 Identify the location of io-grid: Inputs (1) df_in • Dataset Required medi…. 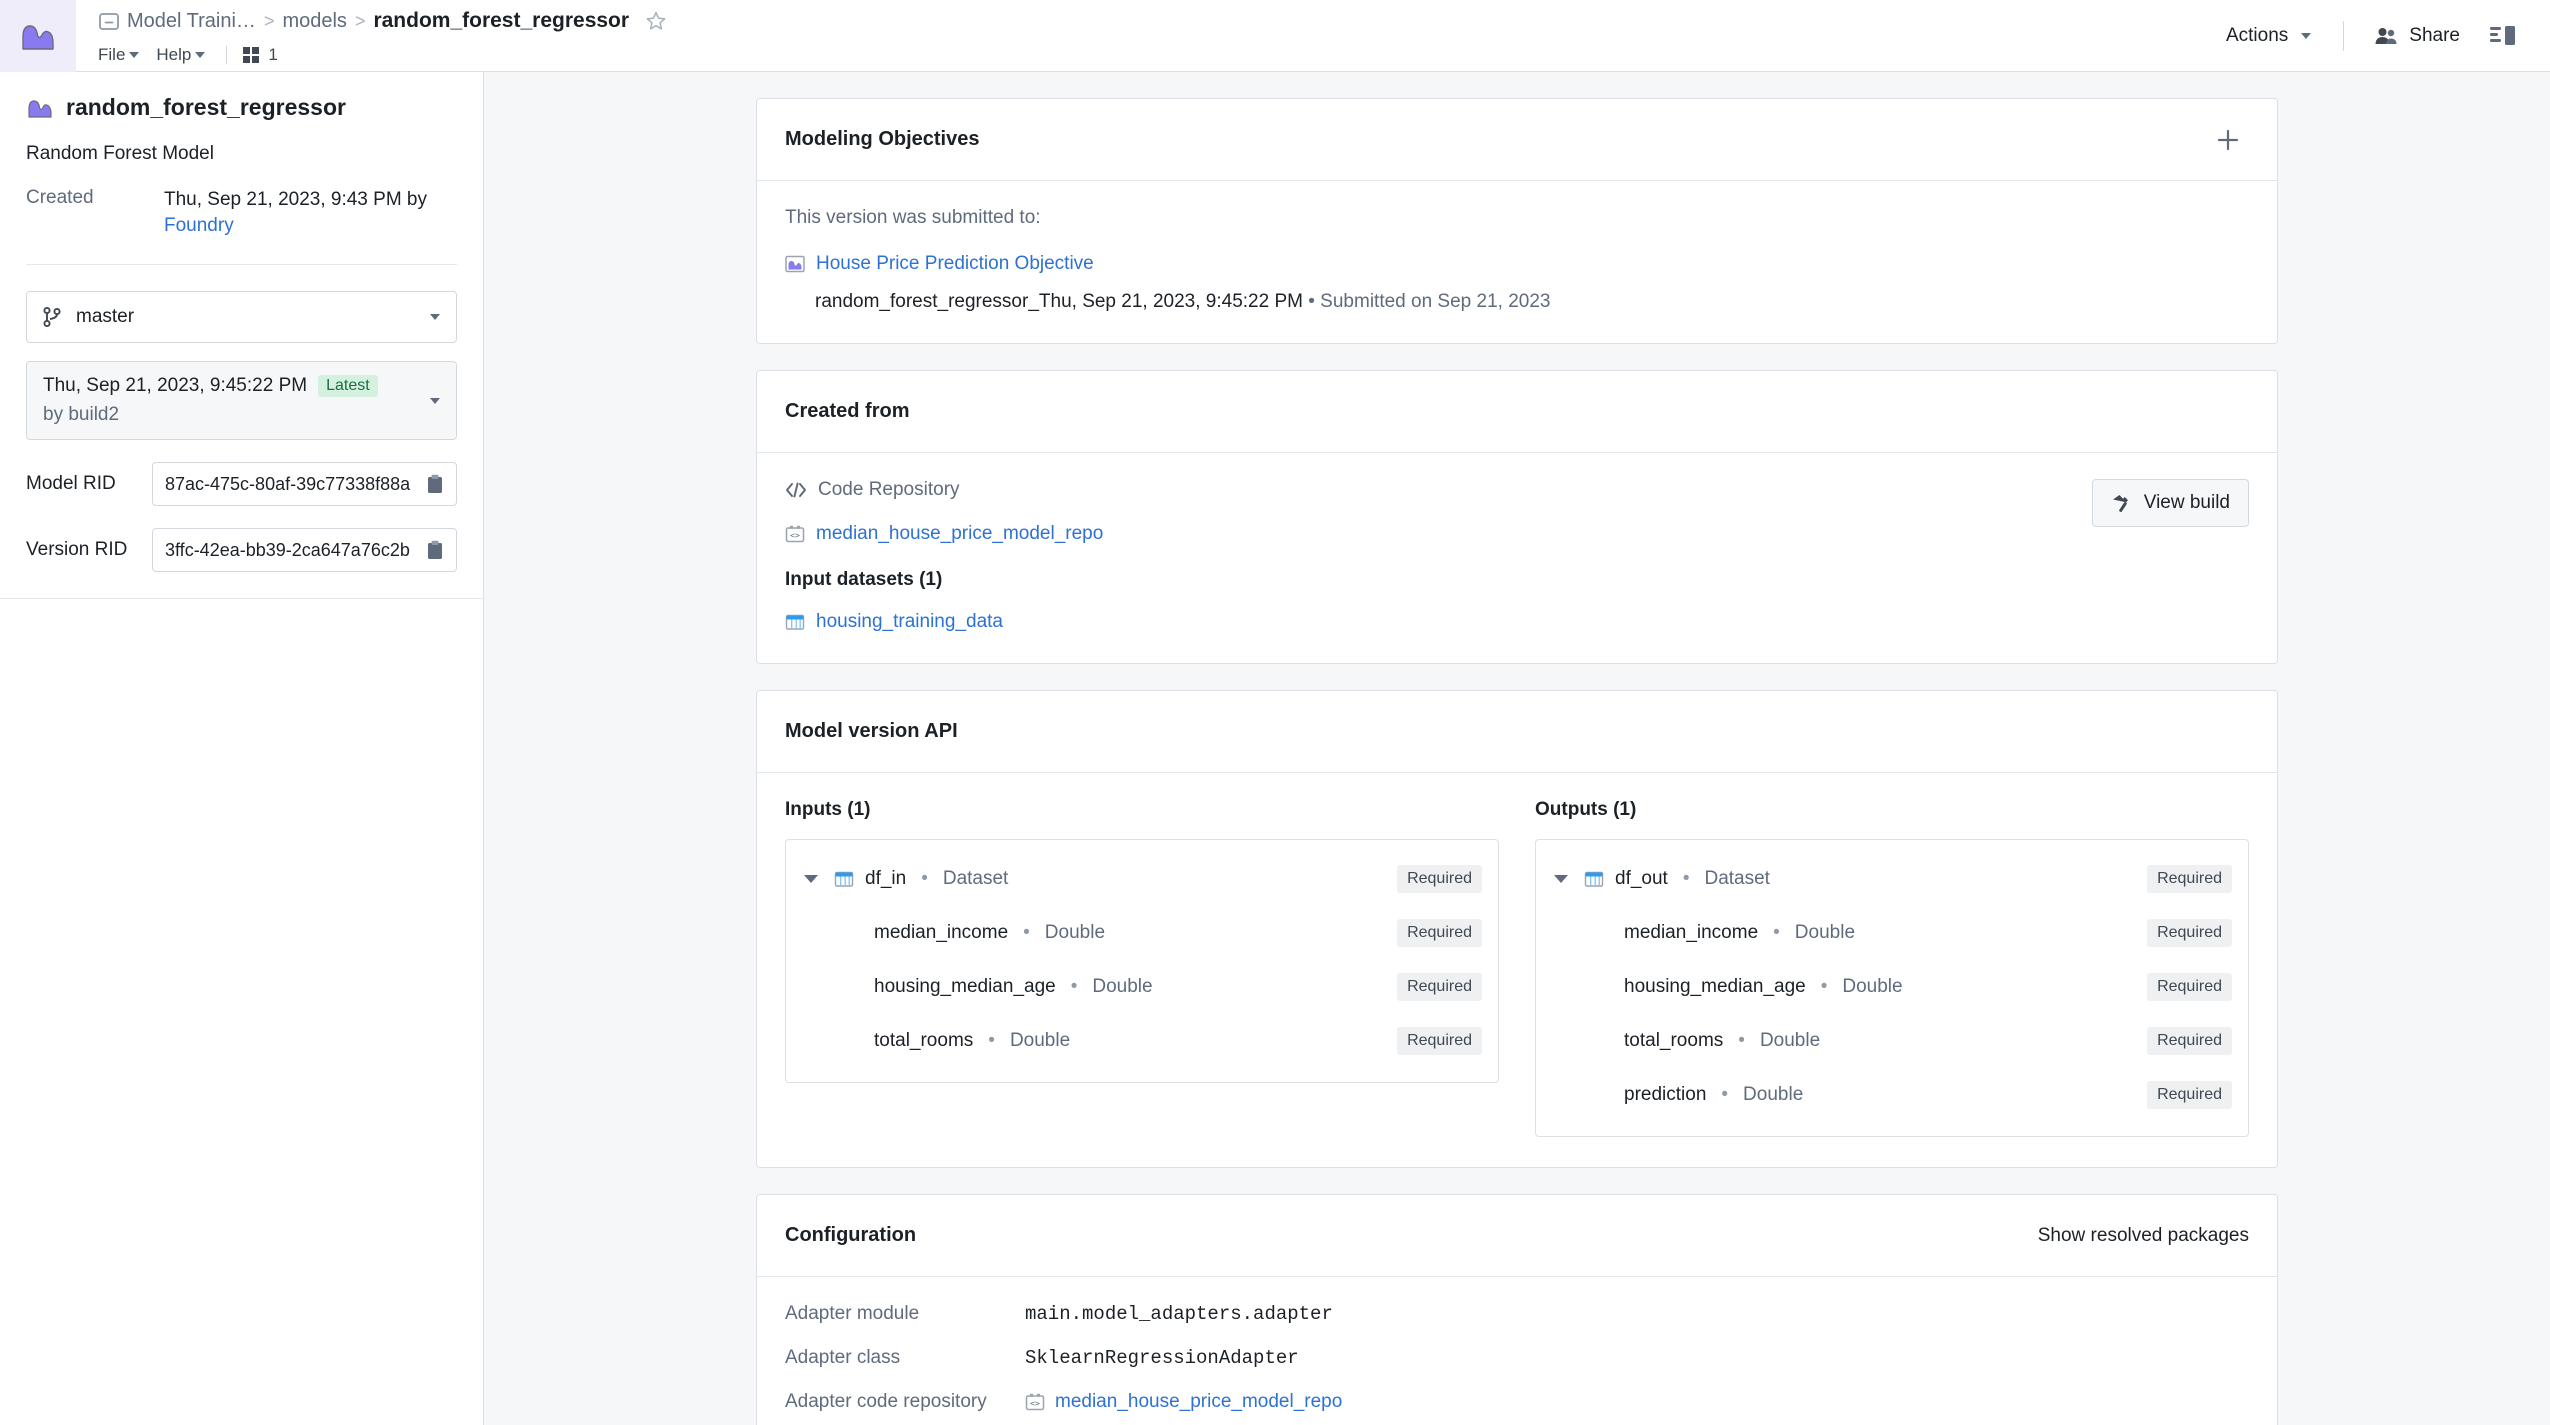
(1517, 968).